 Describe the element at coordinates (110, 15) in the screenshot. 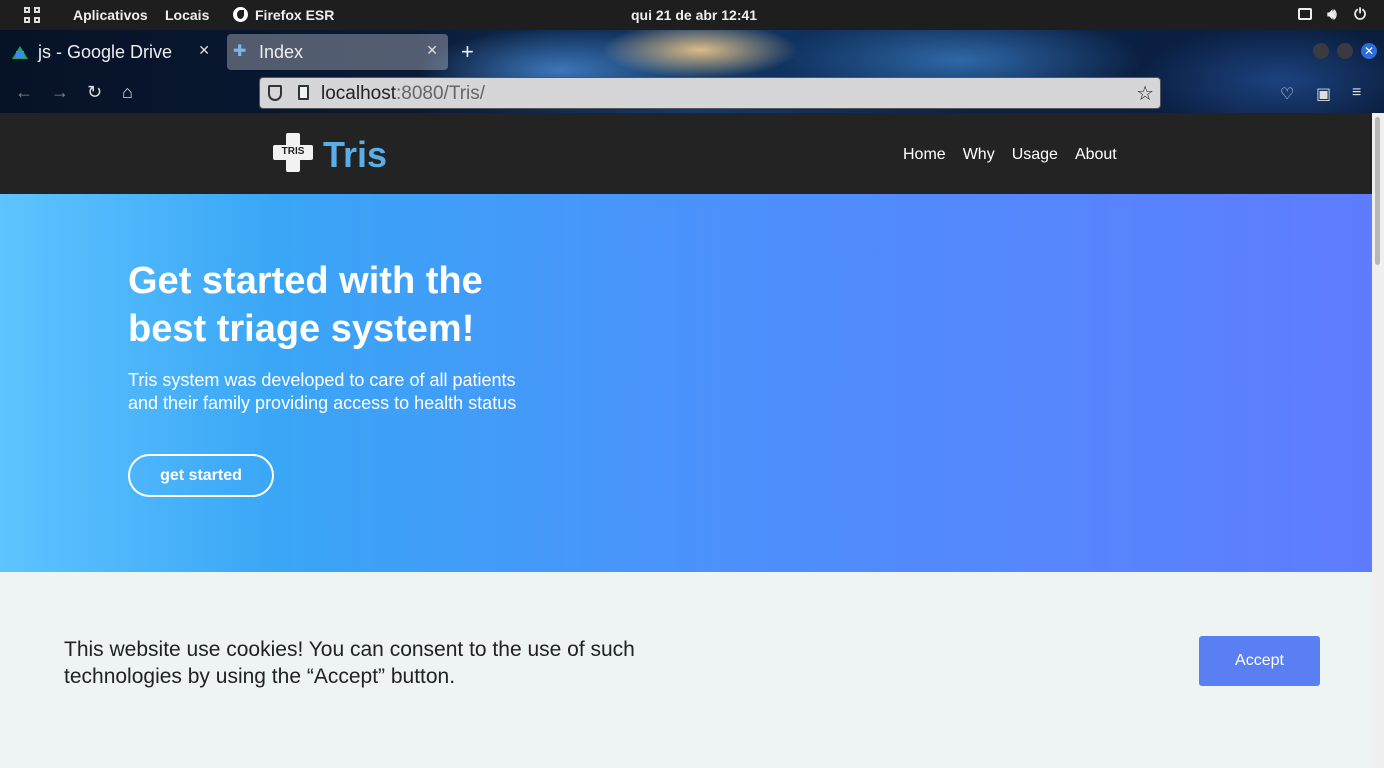

I see `applications-menu: Aplicativos` at that location.